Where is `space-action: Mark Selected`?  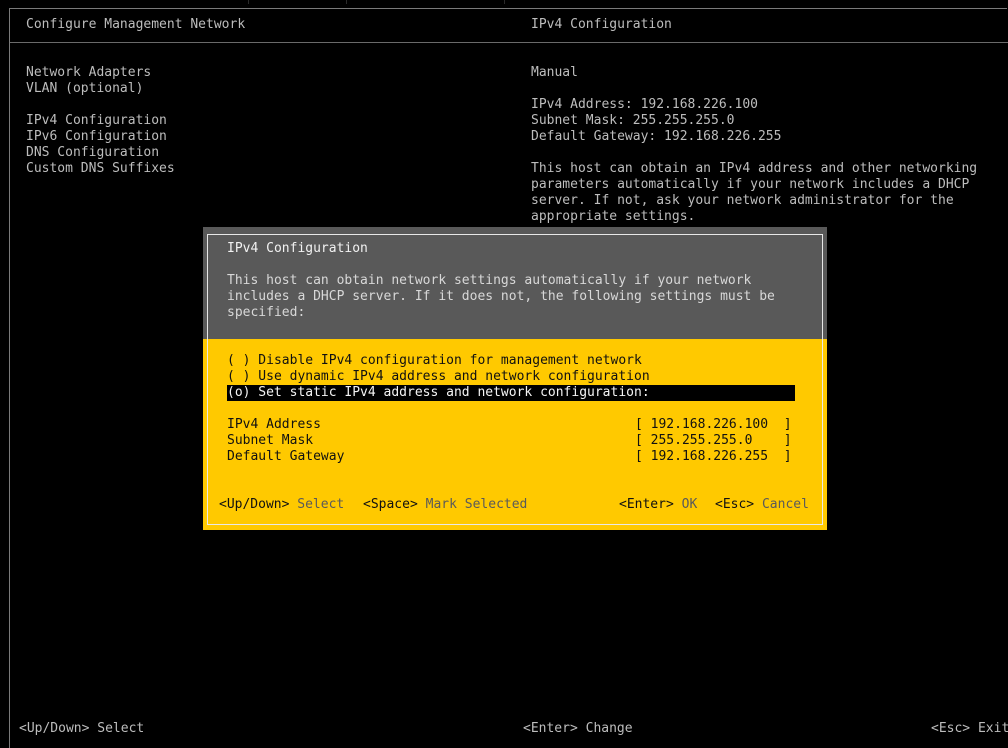
space-action: Mark Selected is located at coordinates (476, 504).